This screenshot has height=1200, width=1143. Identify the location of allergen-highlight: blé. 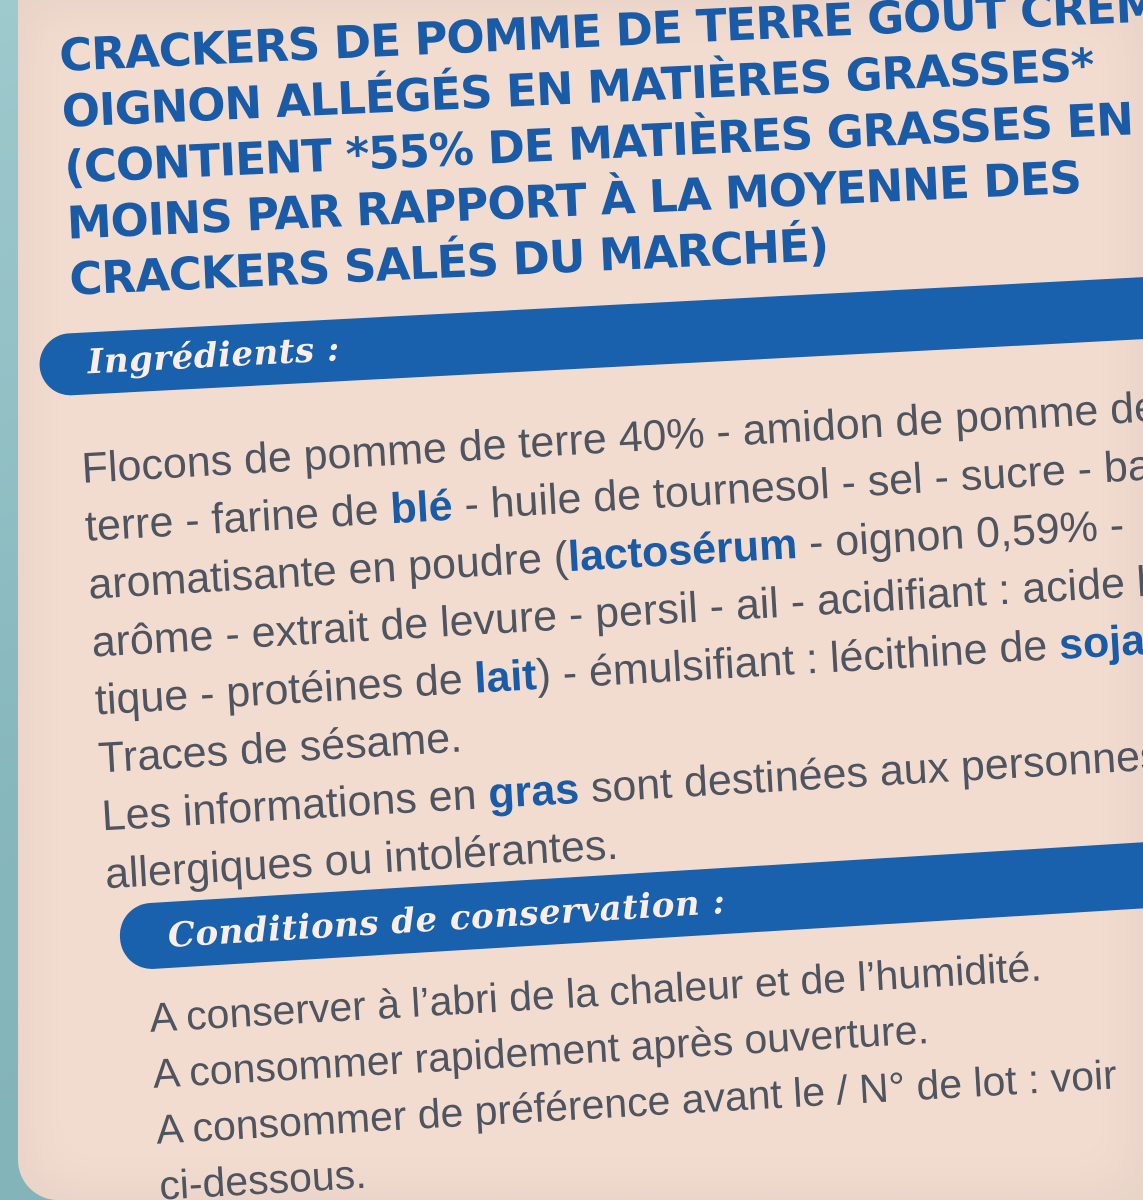
(421, 507).